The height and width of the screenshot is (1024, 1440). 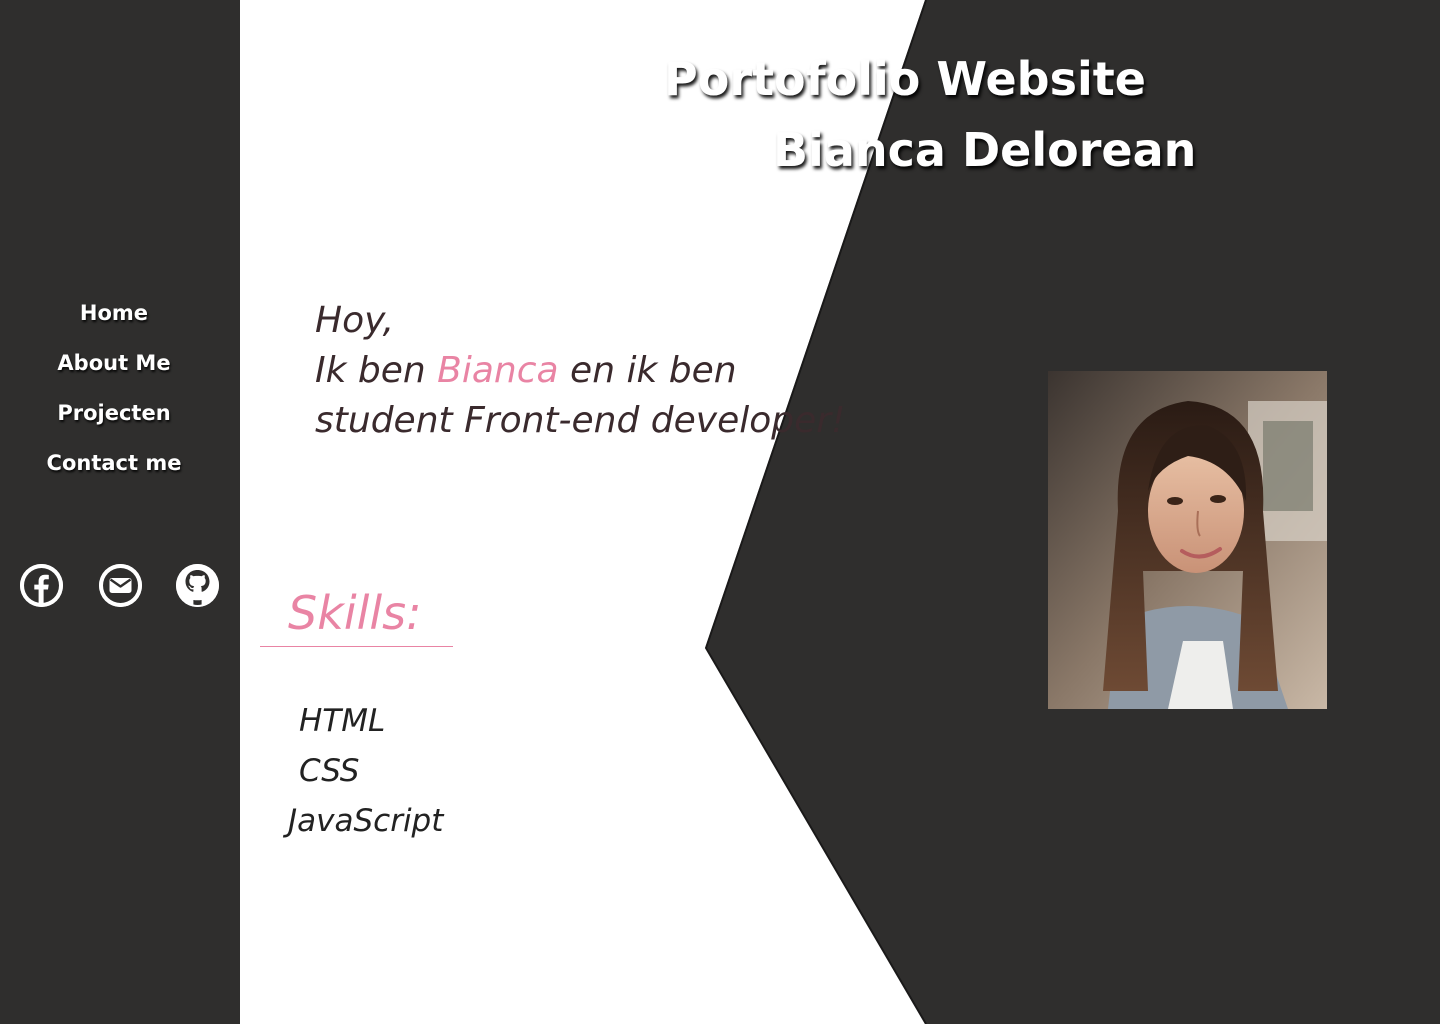 What do you see at coordinates (355, 320) in the screenshot?
I see `intro-greeting: Hoy,` at bounding box center [355, 320].